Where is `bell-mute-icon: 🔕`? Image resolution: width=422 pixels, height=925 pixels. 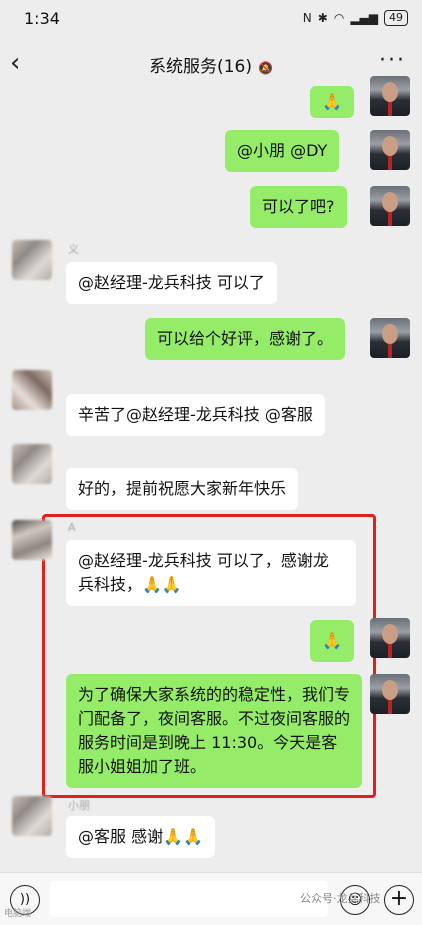 bell-mute-icon: 🔕 is located at coordinates (265, 68).